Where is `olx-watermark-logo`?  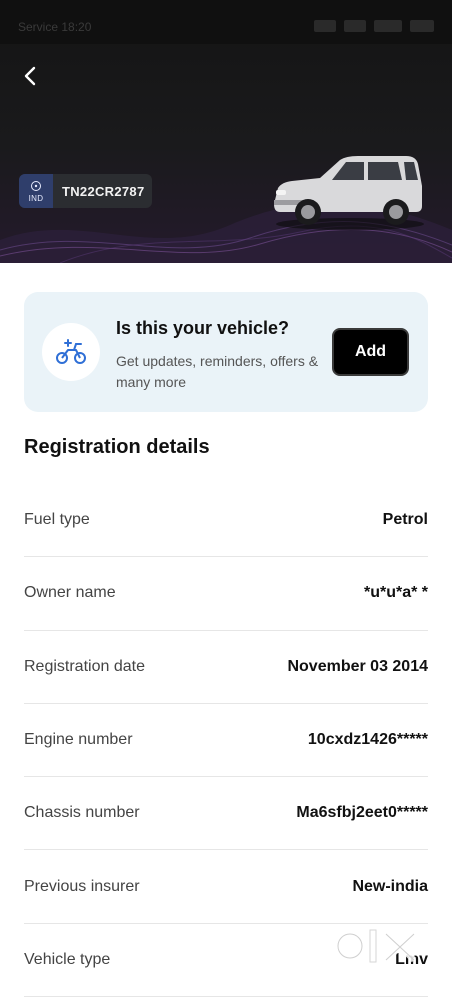
olx-watermark-logo is located at coordinates (376, 946).